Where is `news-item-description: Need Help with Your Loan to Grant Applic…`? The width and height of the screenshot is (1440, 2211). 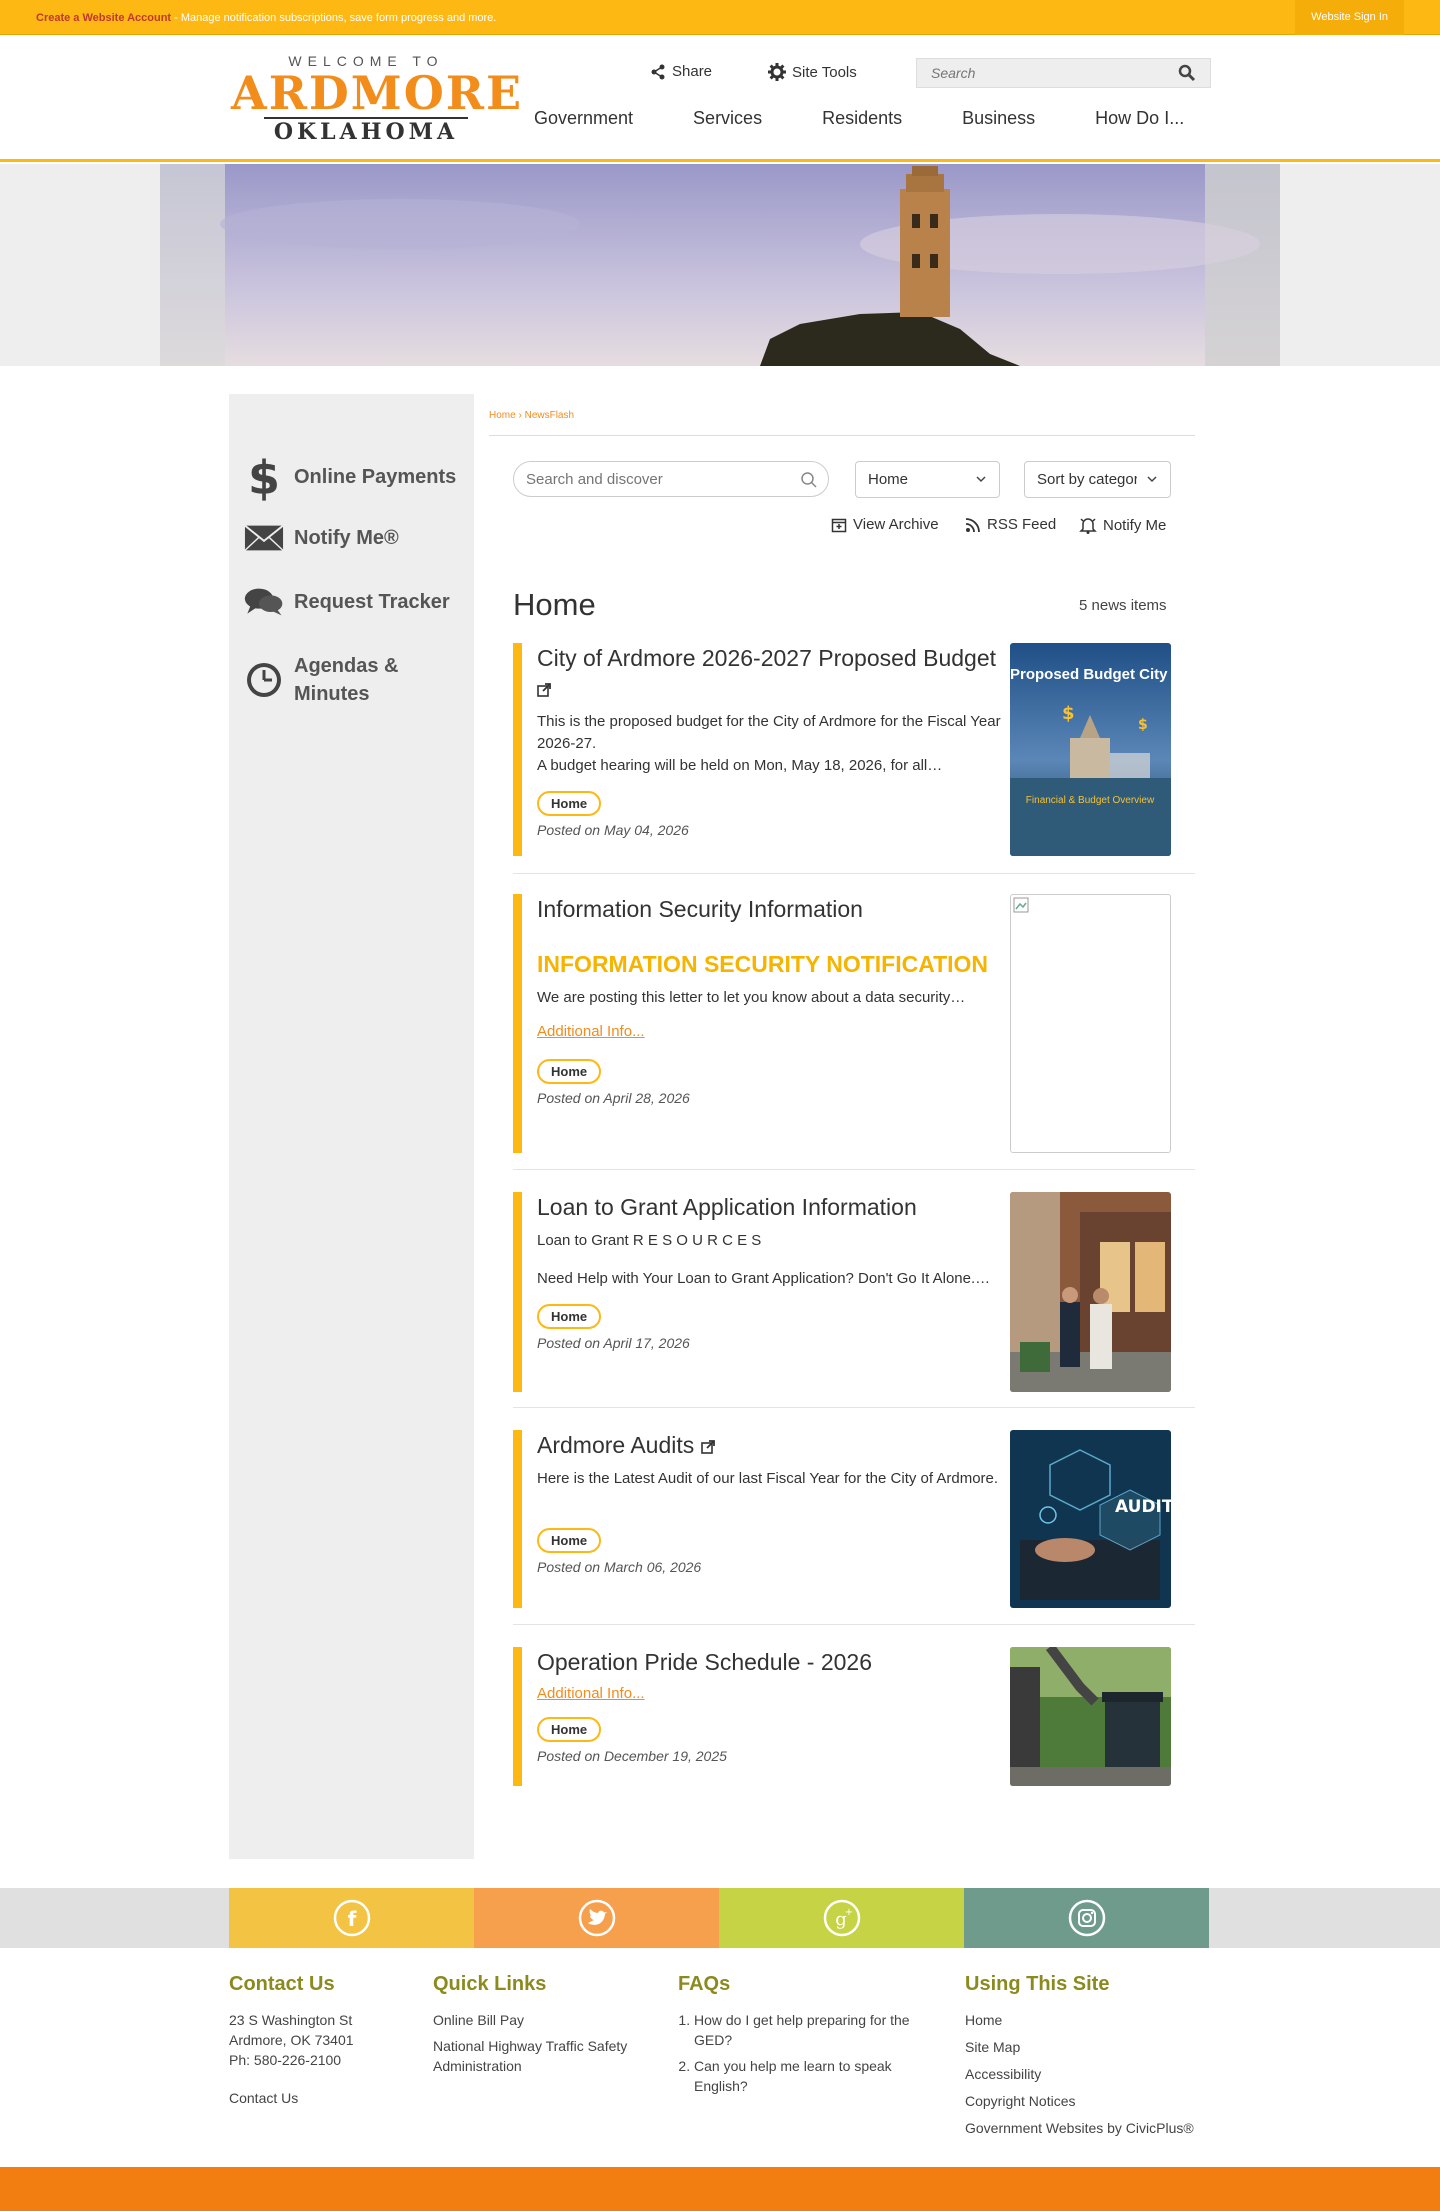
news-item-description: Need Help with Your Loan to Grant Applic… is located at coordinates (764, 1278).